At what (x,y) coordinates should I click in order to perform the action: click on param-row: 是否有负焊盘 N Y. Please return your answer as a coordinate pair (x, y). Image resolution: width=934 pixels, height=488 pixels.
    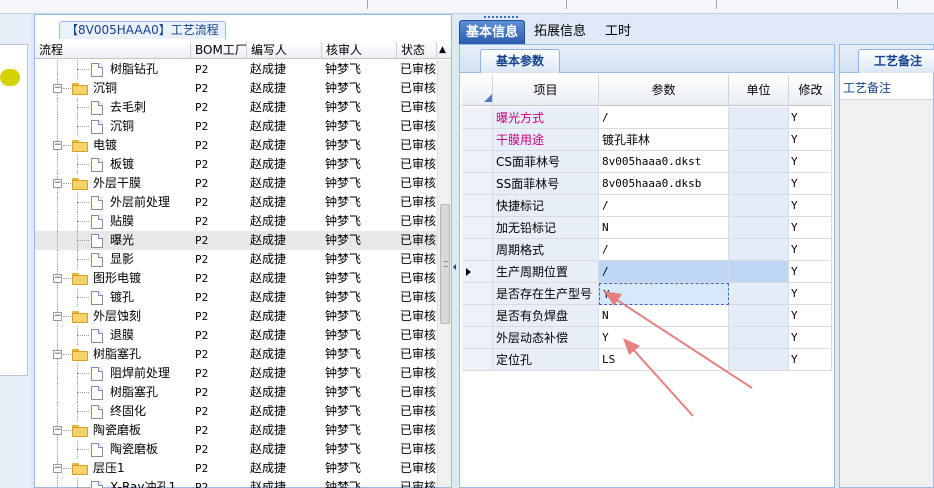
    Looking at the image, I should click on (647, 316).